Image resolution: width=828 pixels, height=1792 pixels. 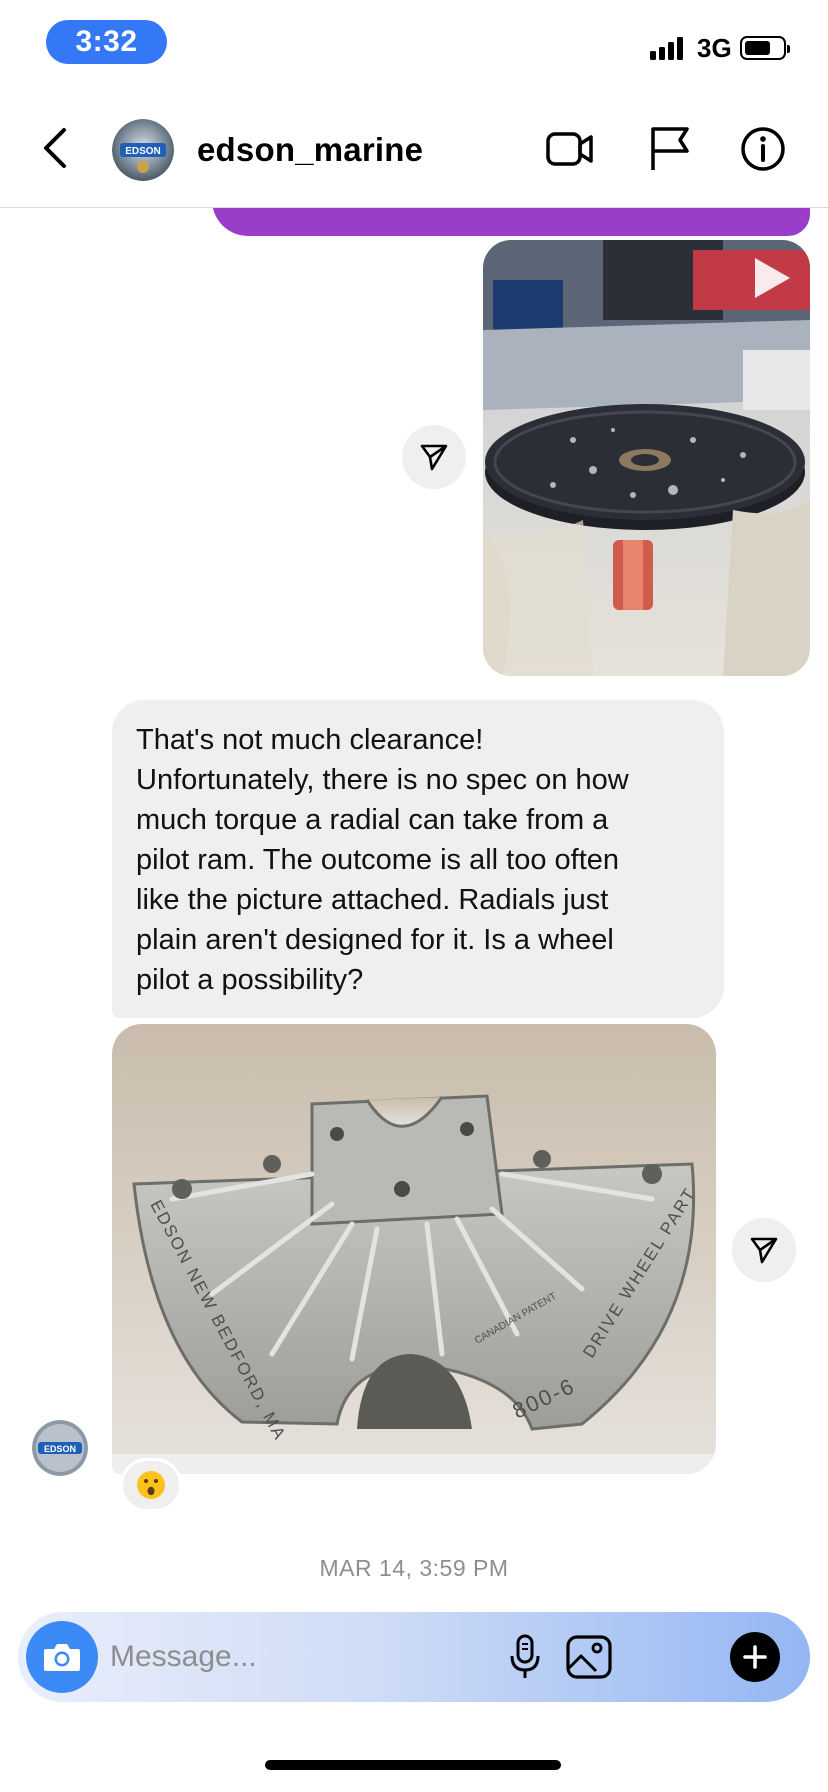 I want to click on message-line: pilot ram. The outcome is all too often, so click(x=378, y=860).